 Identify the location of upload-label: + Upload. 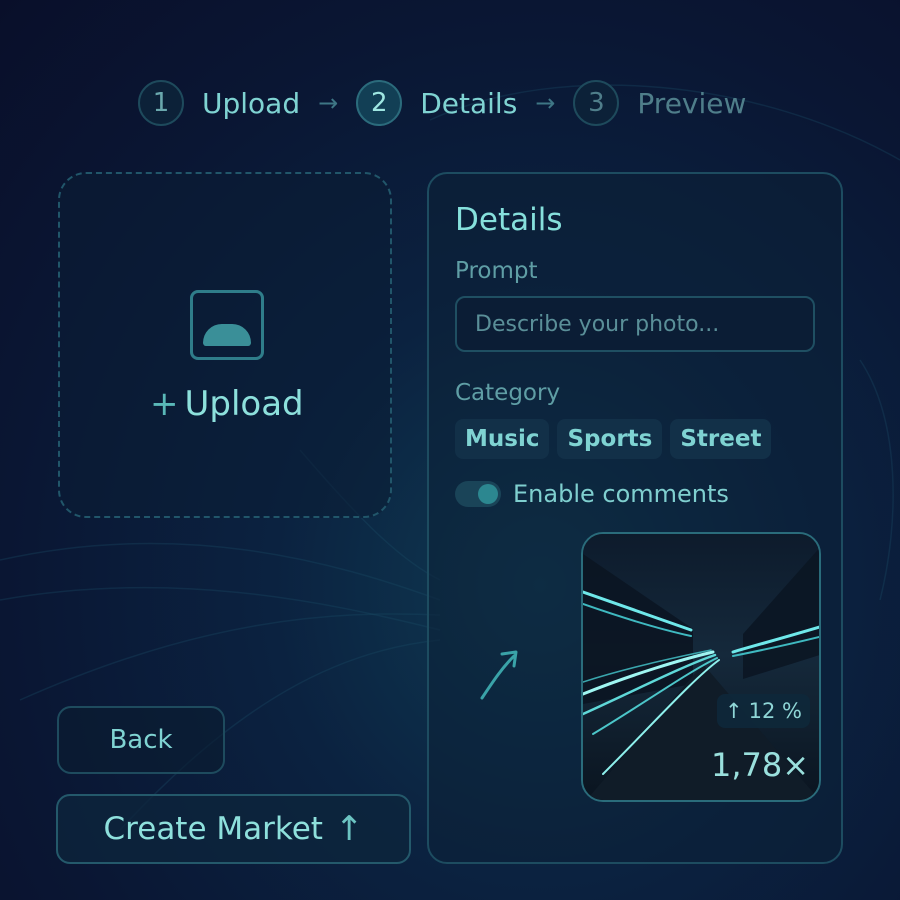
(227, 404).